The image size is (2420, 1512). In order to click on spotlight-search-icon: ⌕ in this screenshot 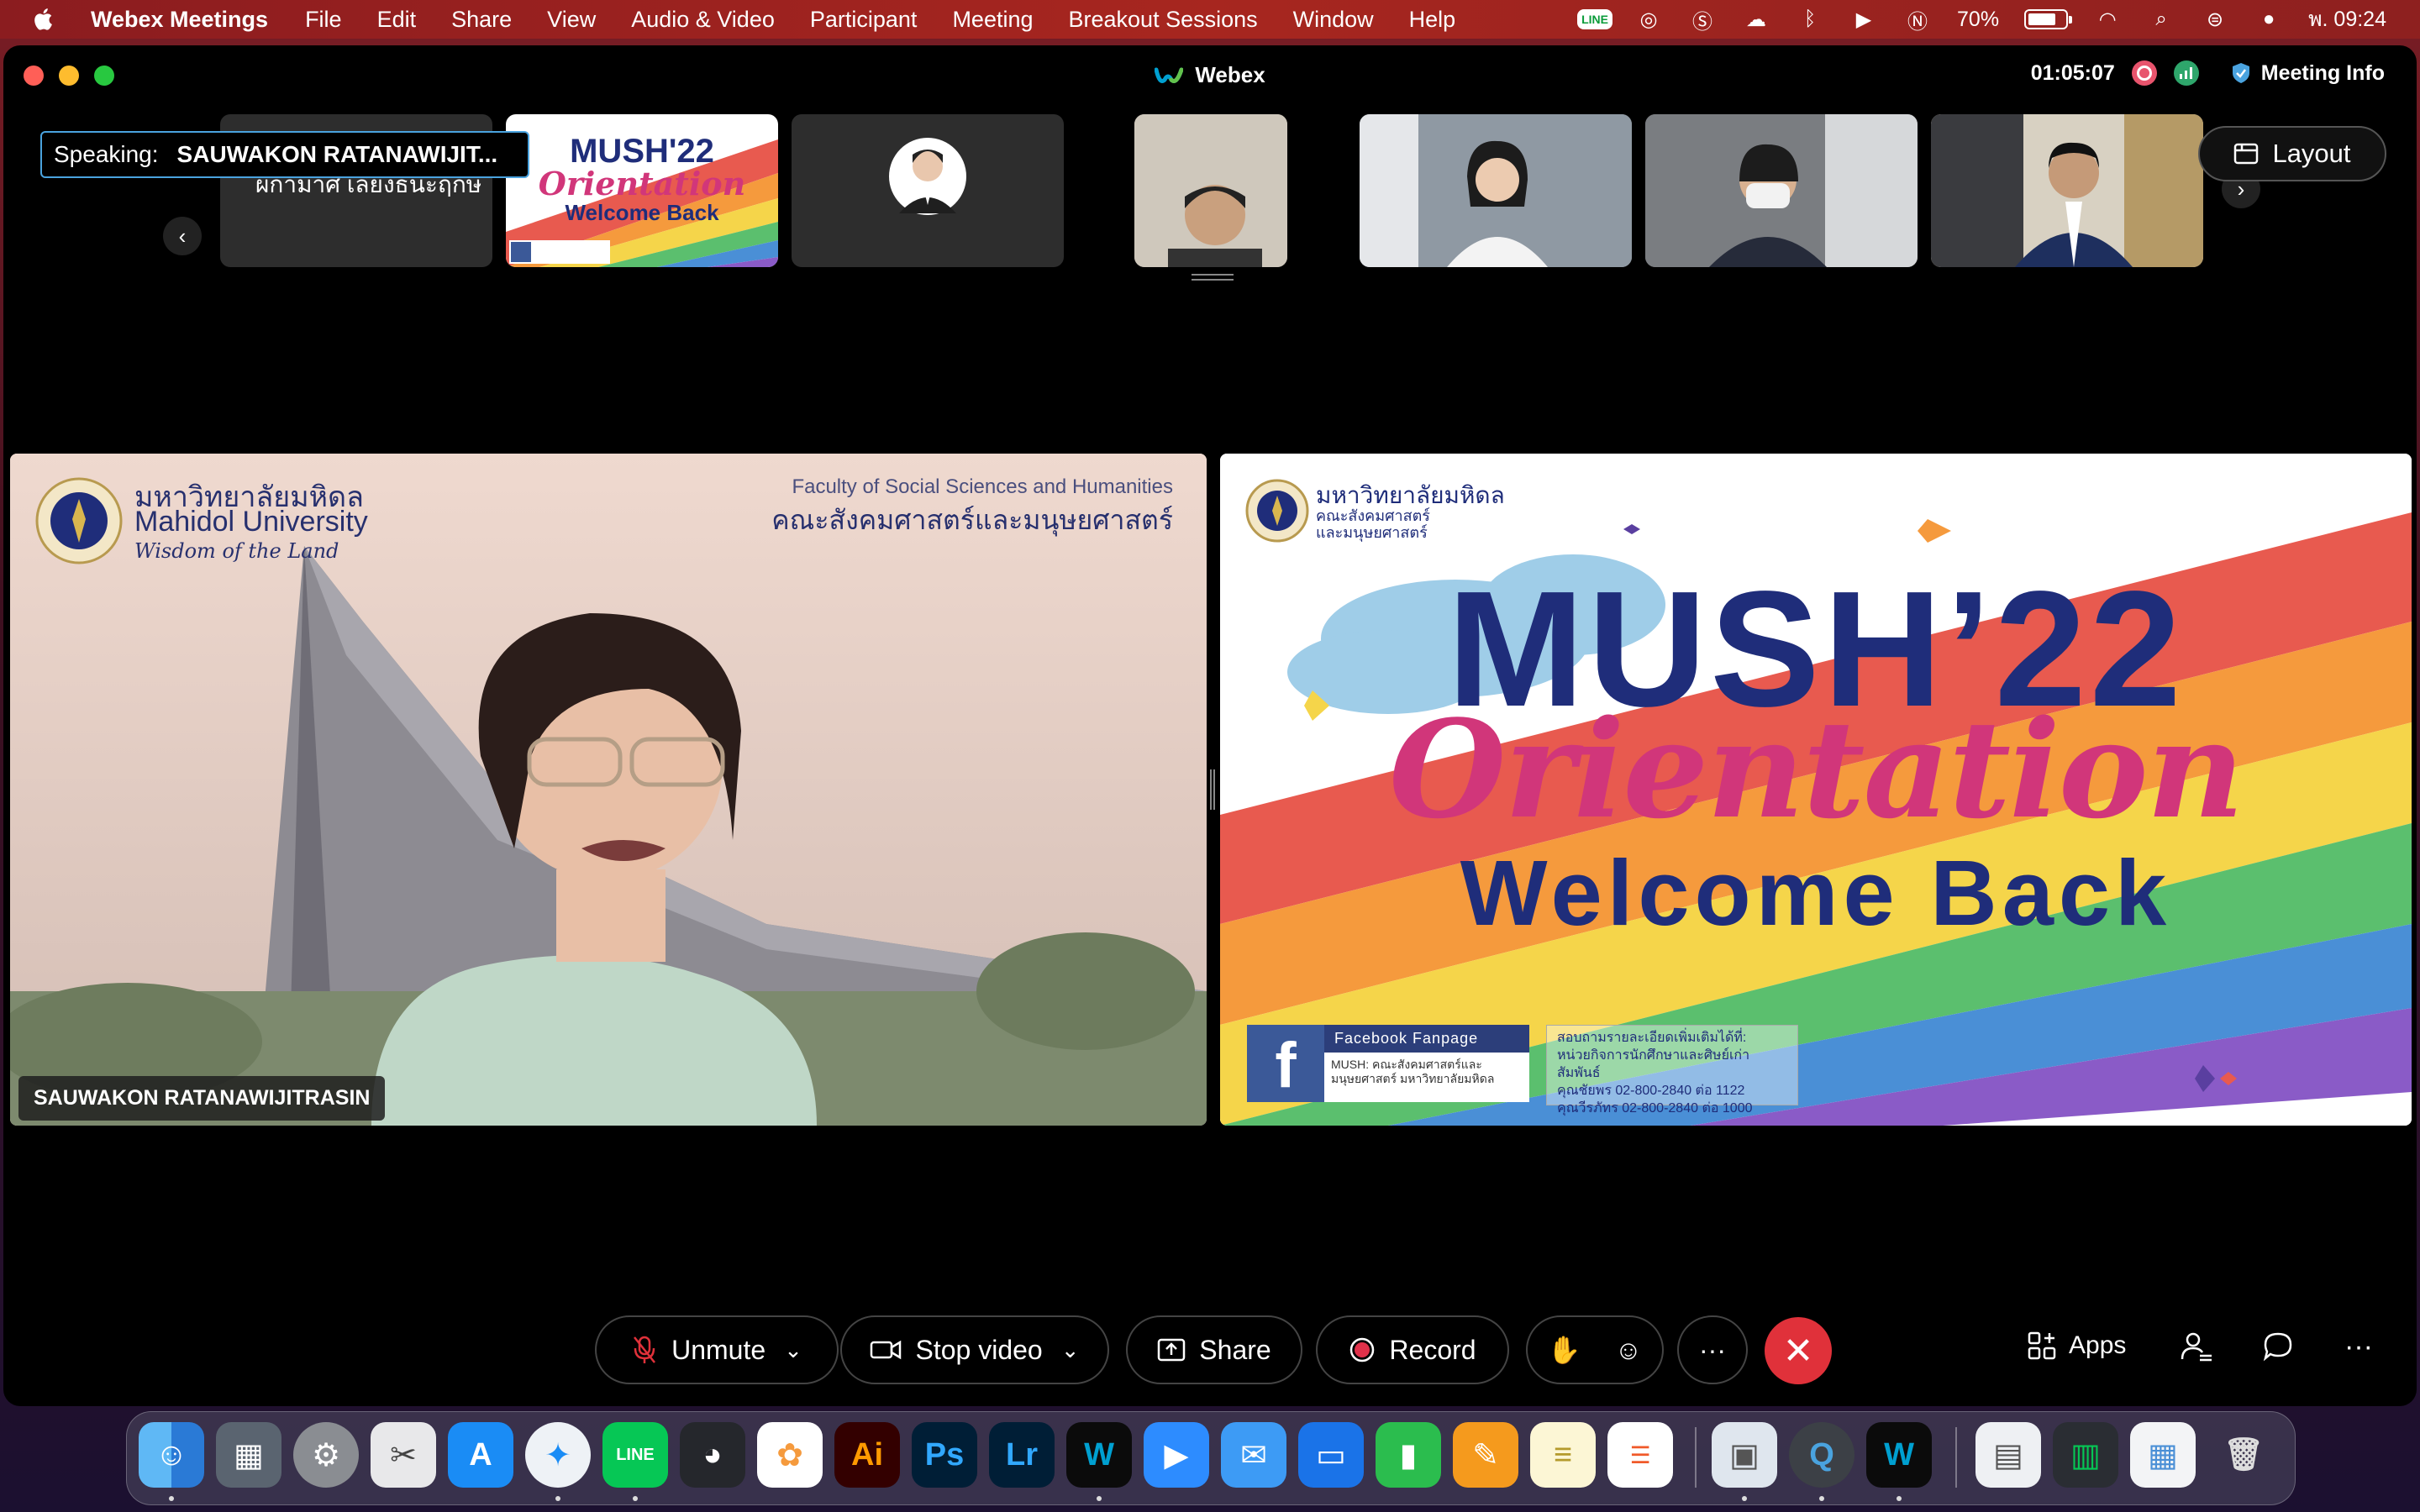, I will do `click(2161, 19)`.